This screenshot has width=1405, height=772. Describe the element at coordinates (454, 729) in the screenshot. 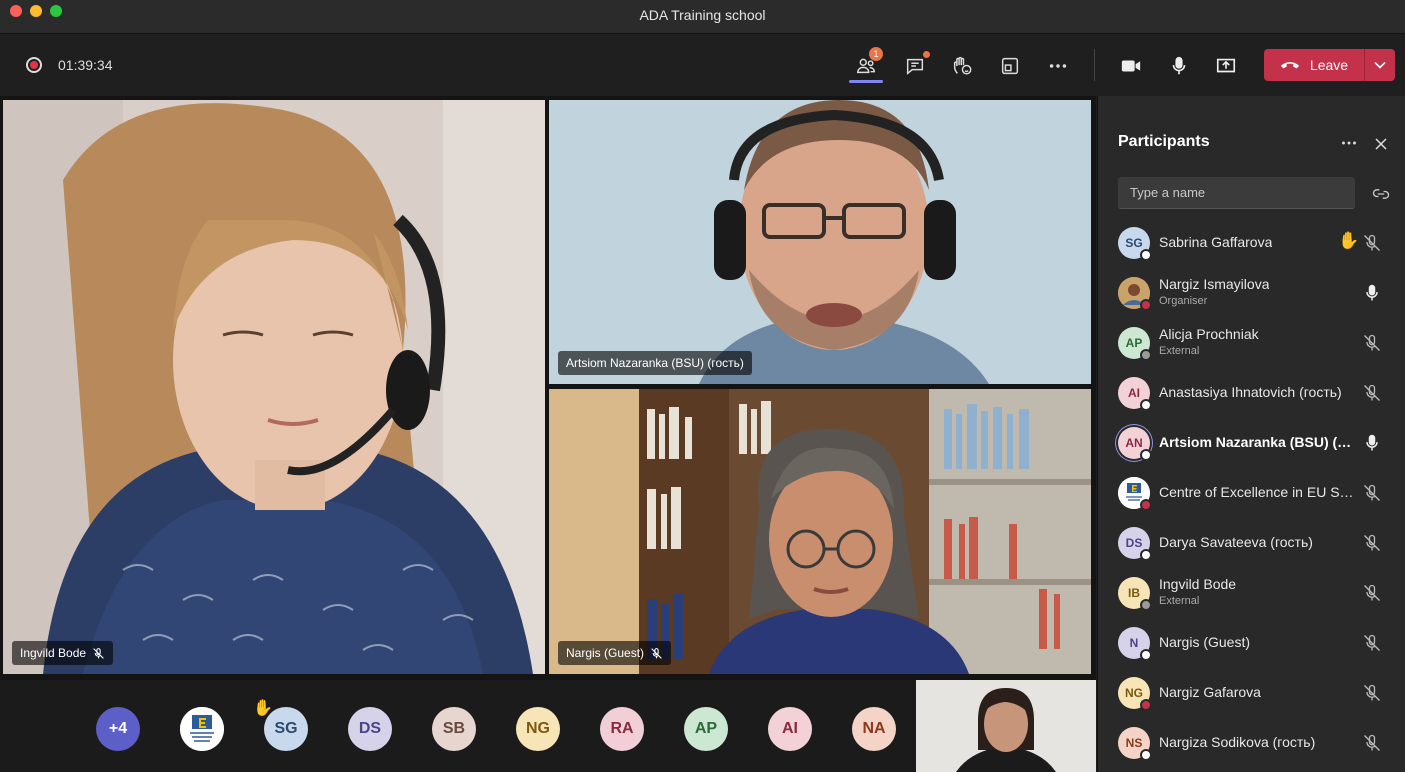

I see `gallery-avatar: SB` at that location.